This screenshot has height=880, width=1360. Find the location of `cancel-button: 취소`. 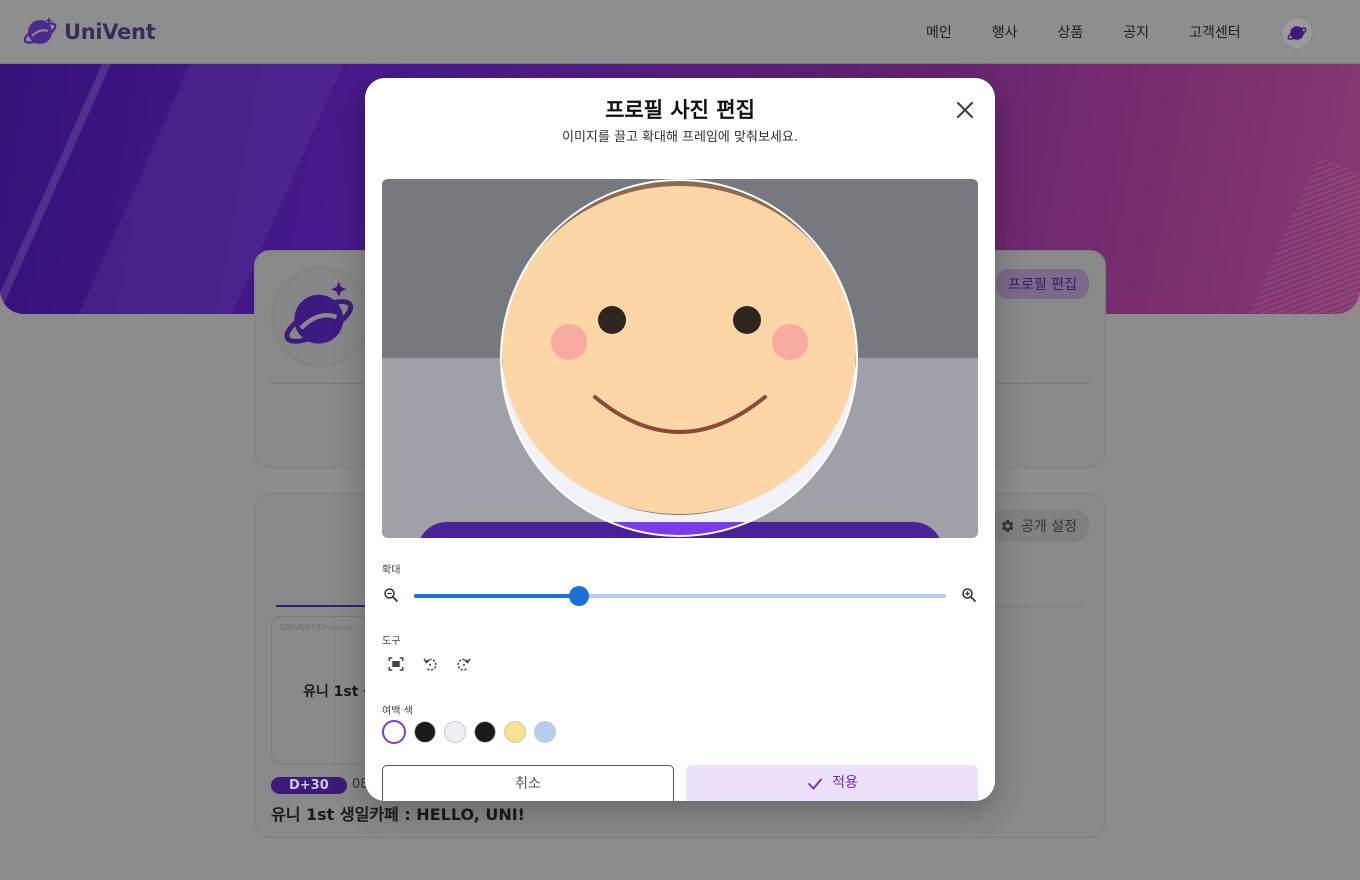

cancel-button: 취소 is located at coordinates (528, 783).